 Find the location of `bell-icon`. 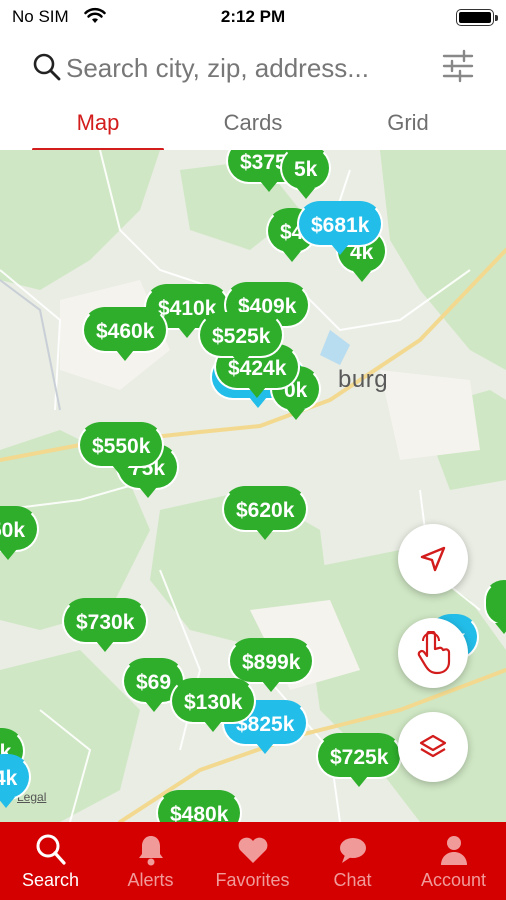

bell-icon is located at coordinates (150, 851).